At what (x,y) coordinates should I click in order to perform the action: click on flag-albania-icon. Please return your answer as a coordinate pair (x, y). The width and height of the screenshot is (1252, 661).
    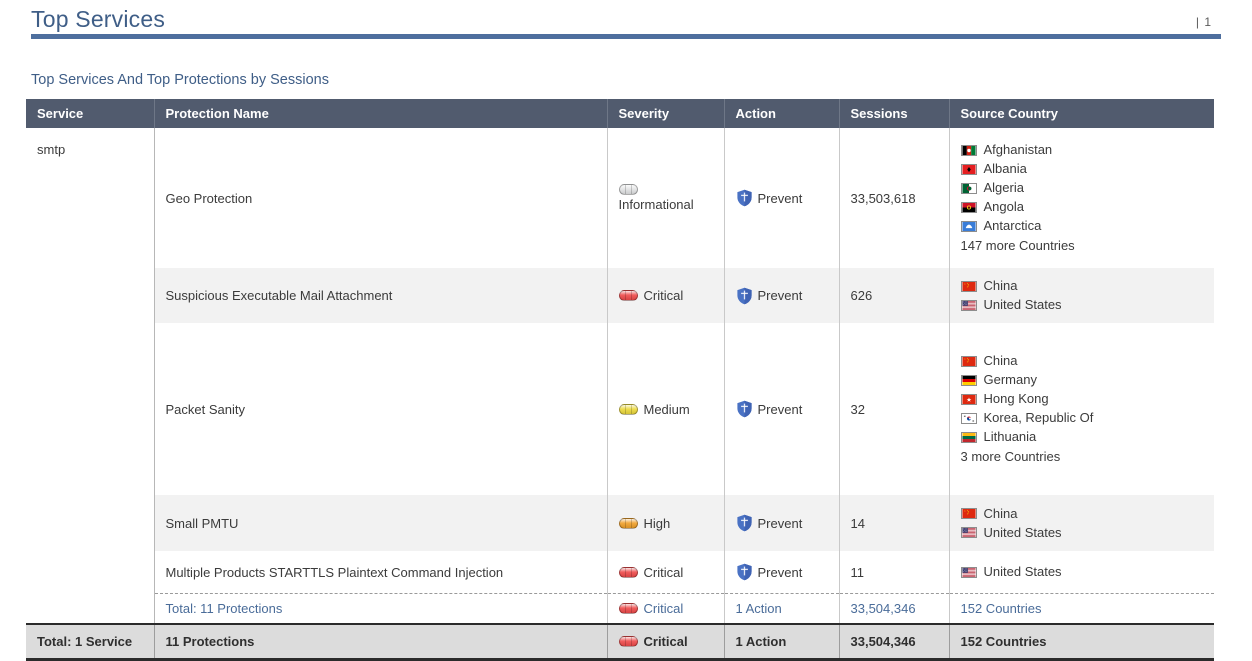
    Looking at the image, I should click on (969, 169).